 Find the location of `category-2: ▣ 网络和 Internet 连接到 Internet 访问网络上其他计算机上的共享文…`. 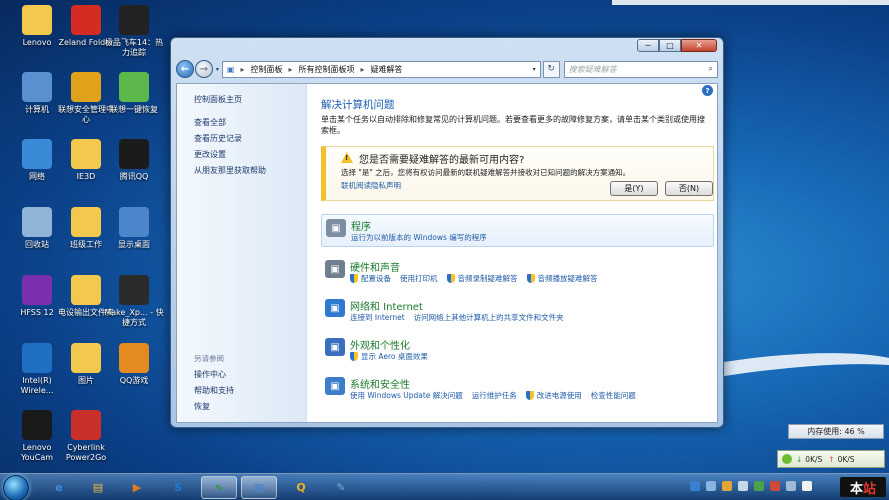

category-2: ▣ 网络和 Internet 连接到 Internet 访问网络上其他计算机上的共享文… is located at coordinates (517, 311).